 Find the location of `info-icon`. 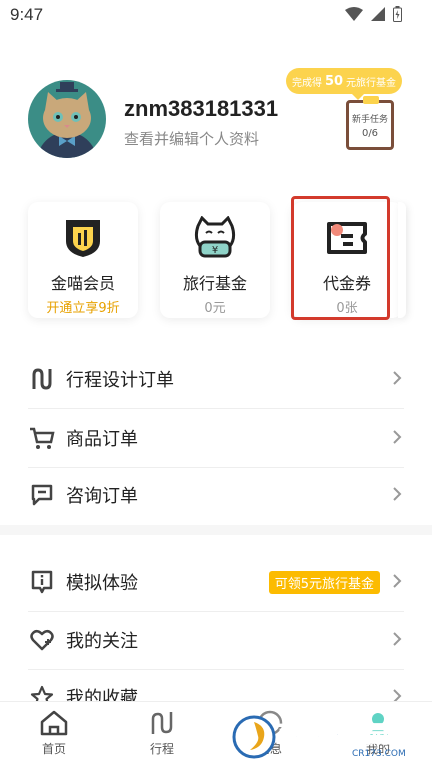

info-icon is located at coordinates (42, 582).